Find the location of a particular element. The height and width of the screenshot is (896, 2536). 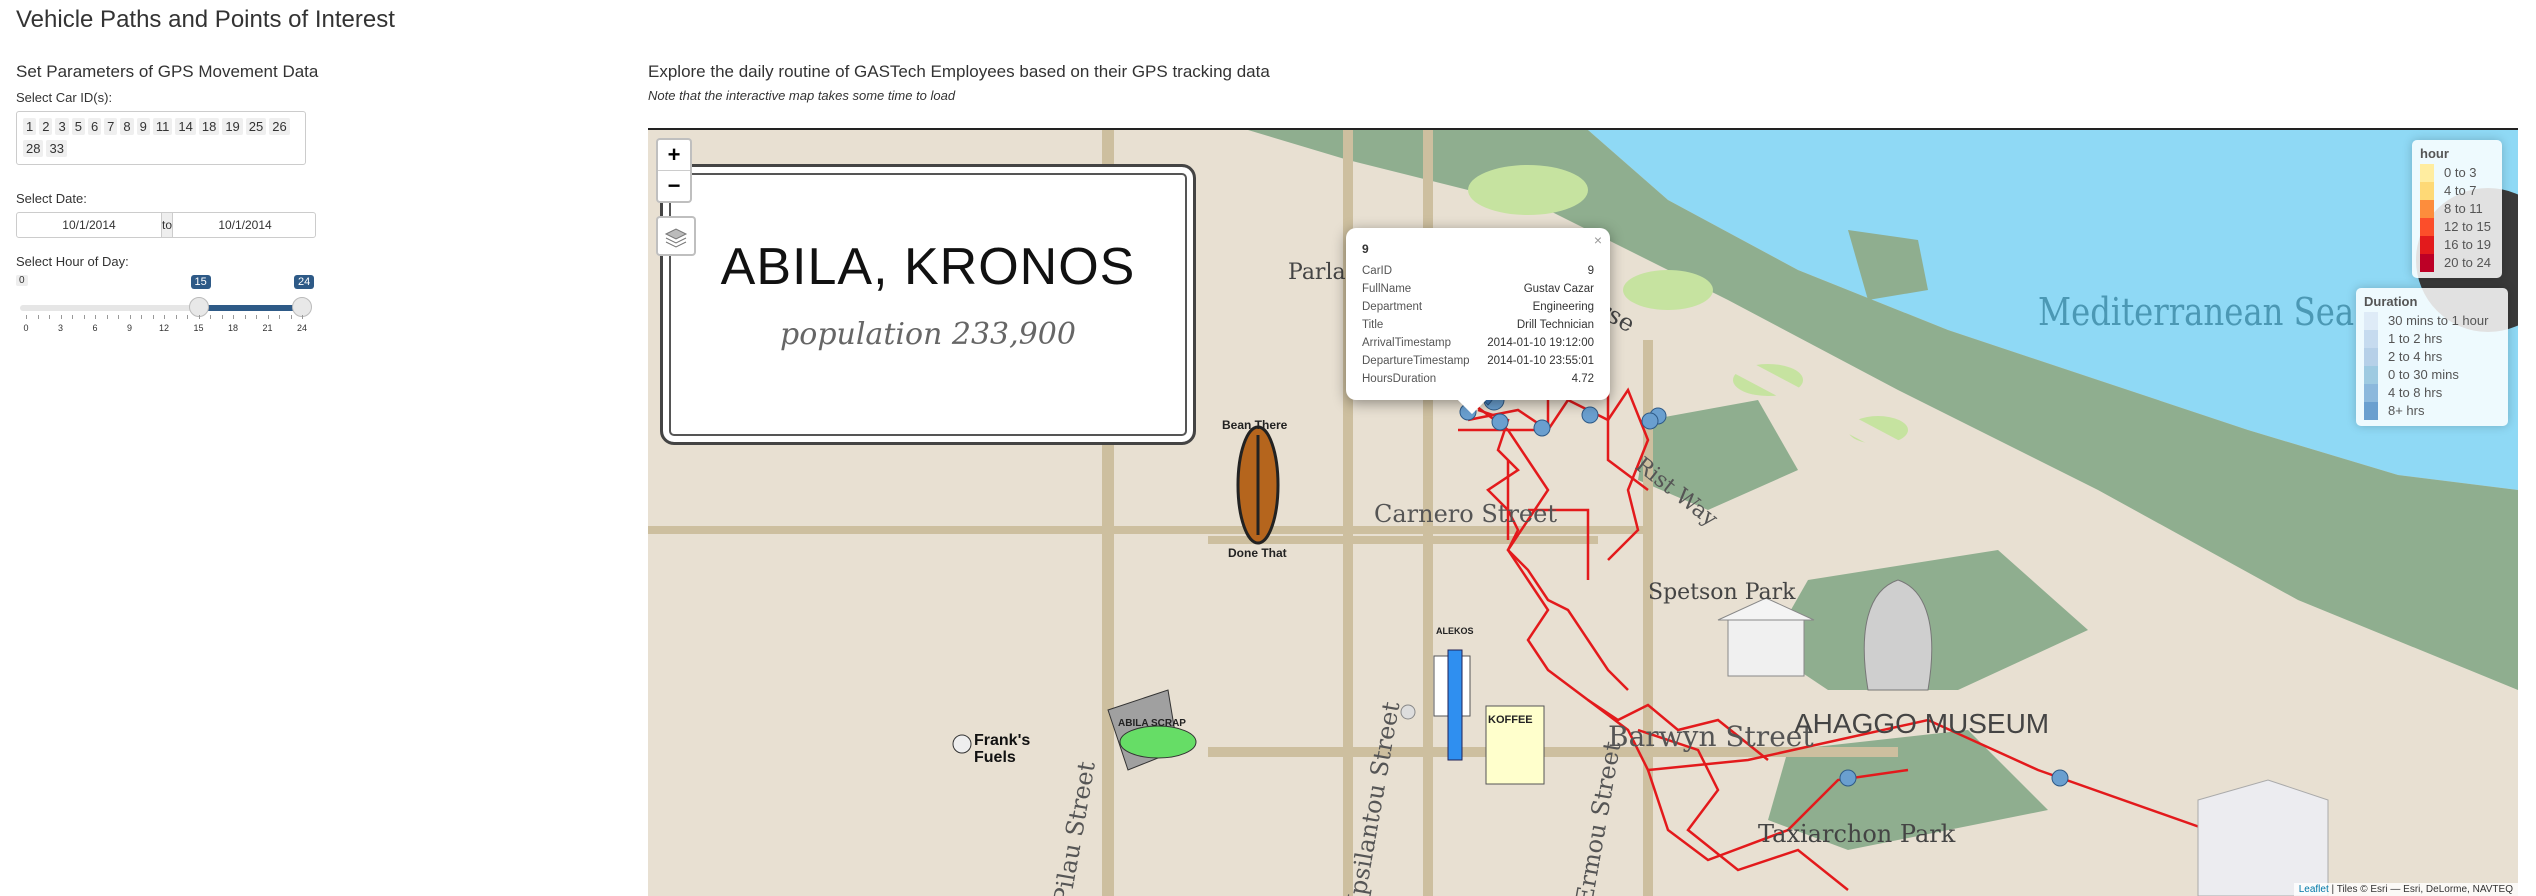

slider-from-handle is located at coordinates (198, 307).